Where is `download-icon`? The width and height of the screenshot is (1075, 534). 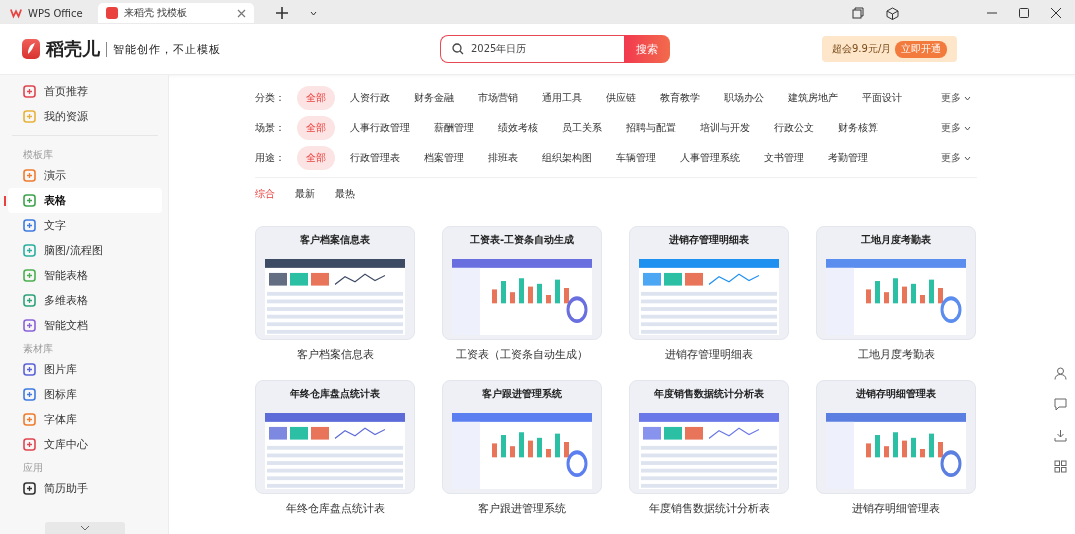 download-icon is located at coordinates (1060, 435).